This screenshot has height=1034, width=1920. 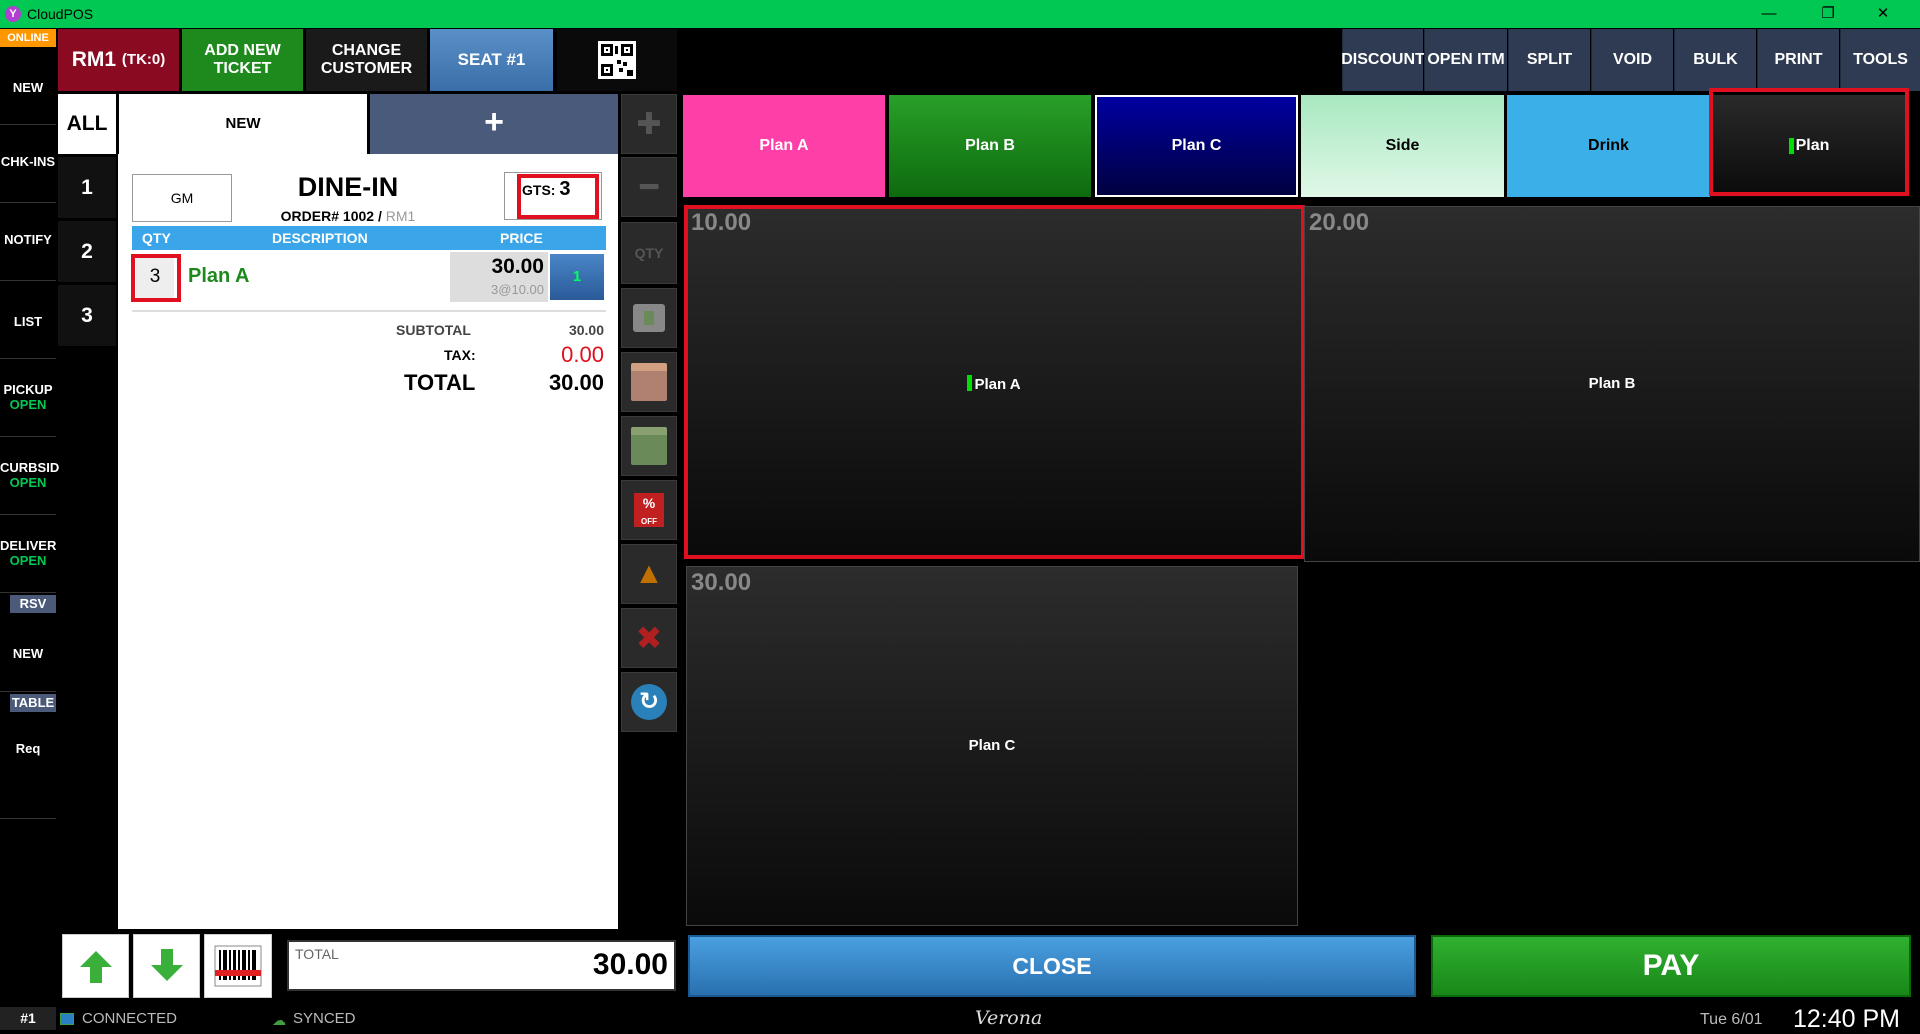 What do you see at coordinates (558, 196) in the screenshot?
I see `guests-highlight` at bounding box center [558, 196].